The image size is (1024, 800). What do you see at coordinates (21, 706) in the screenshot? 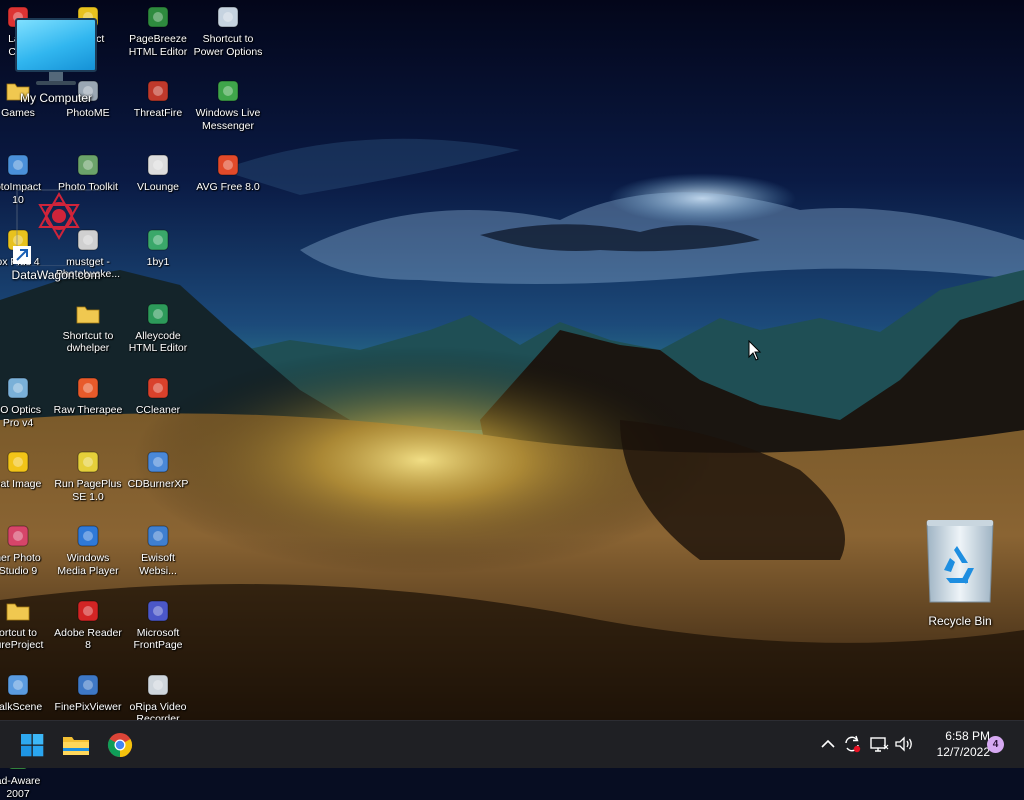
I see `desktop-shortcut-label: ltalkScene` at bounding box center [21, 706].